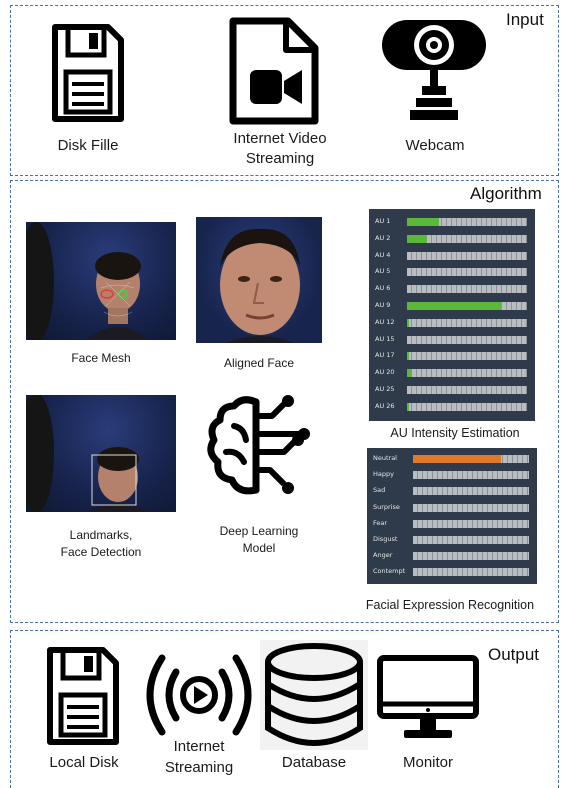  What do you see at coordinates (199, 767) in the screenshot?
I see `internet-streaming-label-line2: Streaming` at bounding box center [199, 767].